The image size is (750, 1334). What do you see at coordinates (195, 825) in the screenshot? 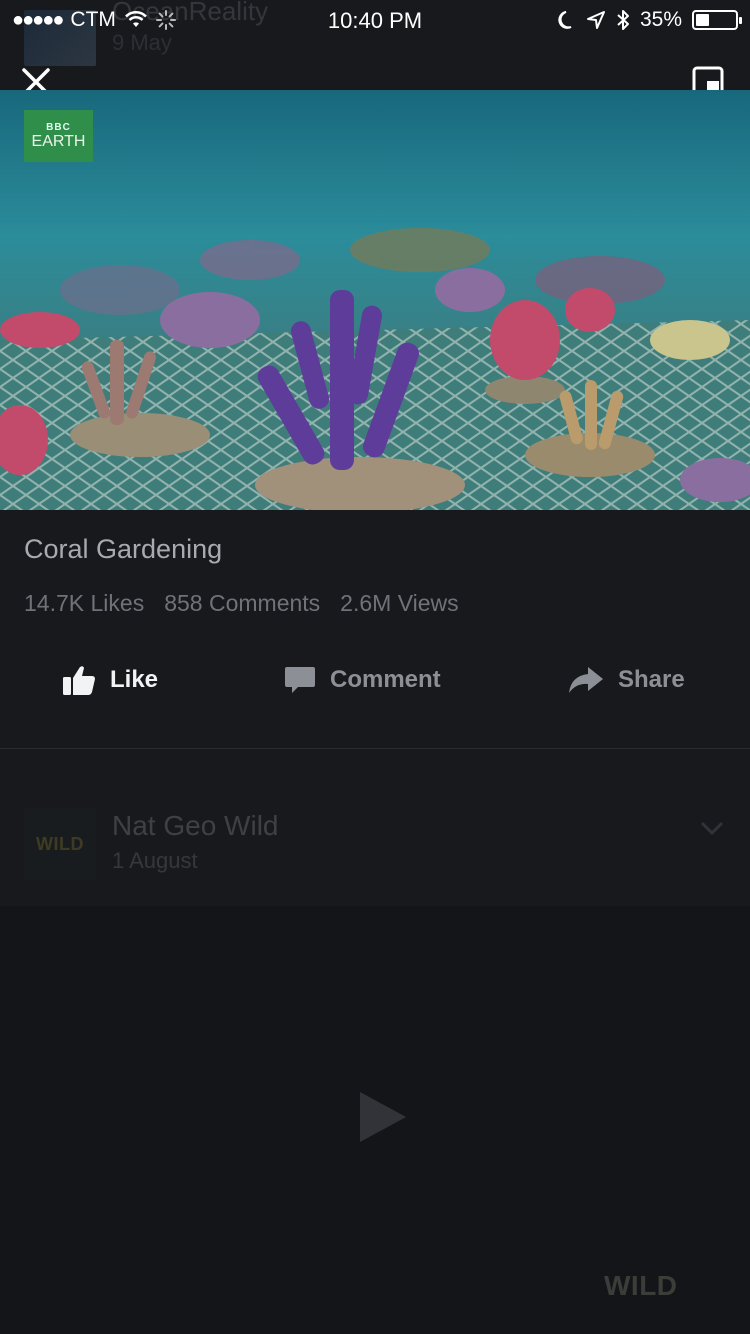
I see `background-post-author: Nat Geo Wild` at bounding box center [195, 825].